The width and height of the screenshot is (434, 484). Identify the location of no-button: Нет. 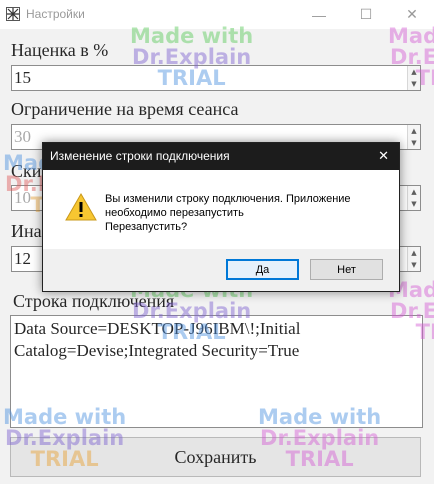
(346, 269).